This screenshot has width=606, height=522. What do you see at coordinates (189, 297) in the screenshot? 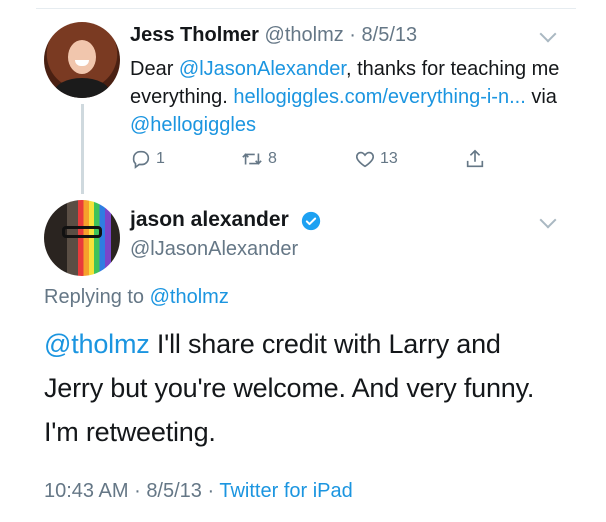
I see `replying-to-handle: @tholmz` at bounding box center [189, 297].